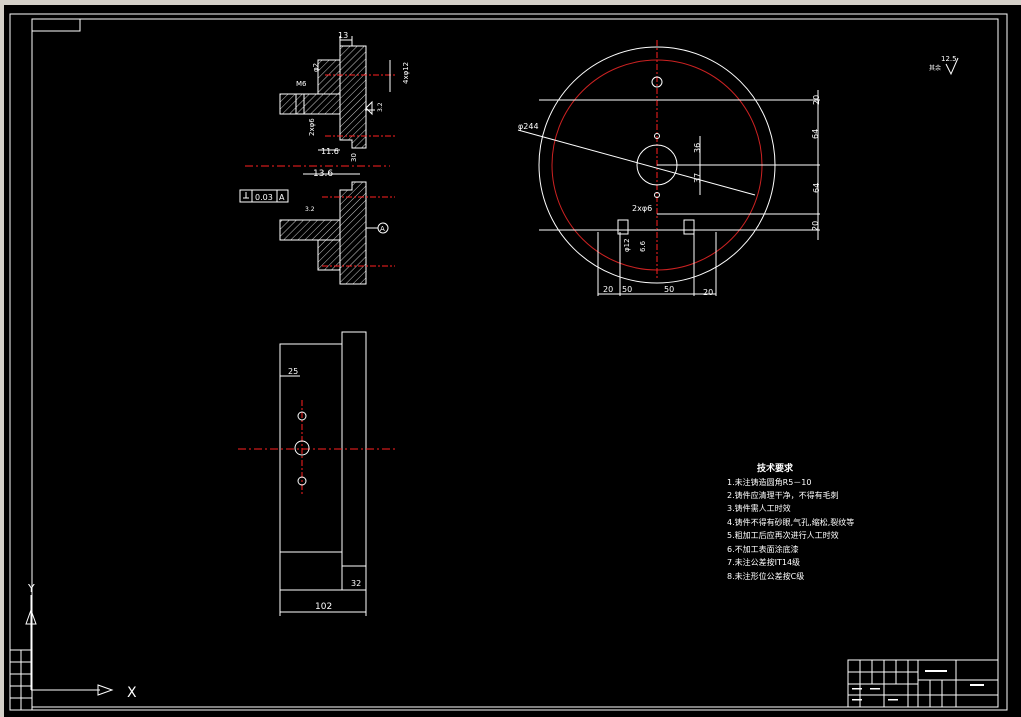  Describe the element at coordinates (31, 588) in the screenshot. I see `ucs-y-label: Y` at that location.